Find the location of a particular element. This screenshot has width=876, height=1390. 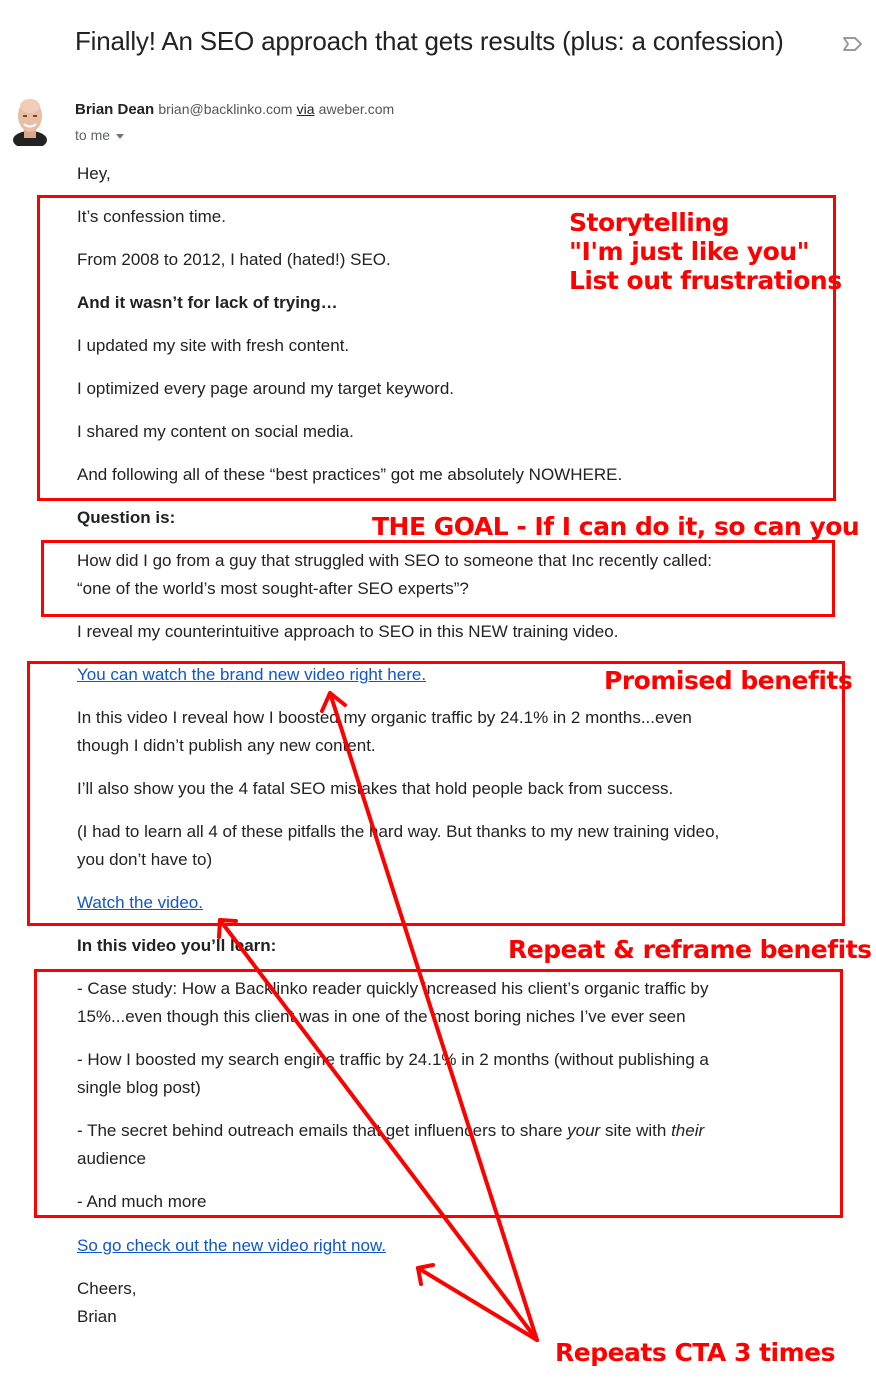

bullet-item: - And much more is located at coordinates (142, 1201).